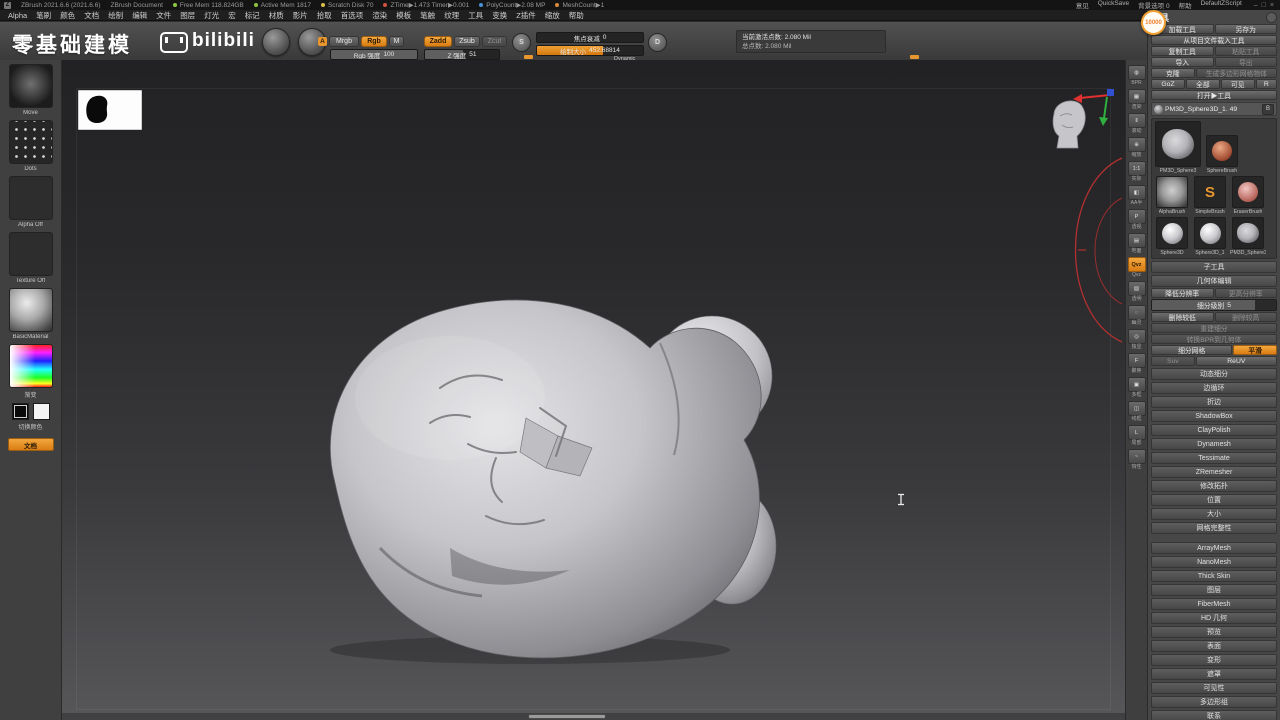 This screenshot has width=1280, height=720. What do you see at coordinates (43, 15) in the screenshot?
I see `menu-item: 笔刷` at bounding box center [43, 15].